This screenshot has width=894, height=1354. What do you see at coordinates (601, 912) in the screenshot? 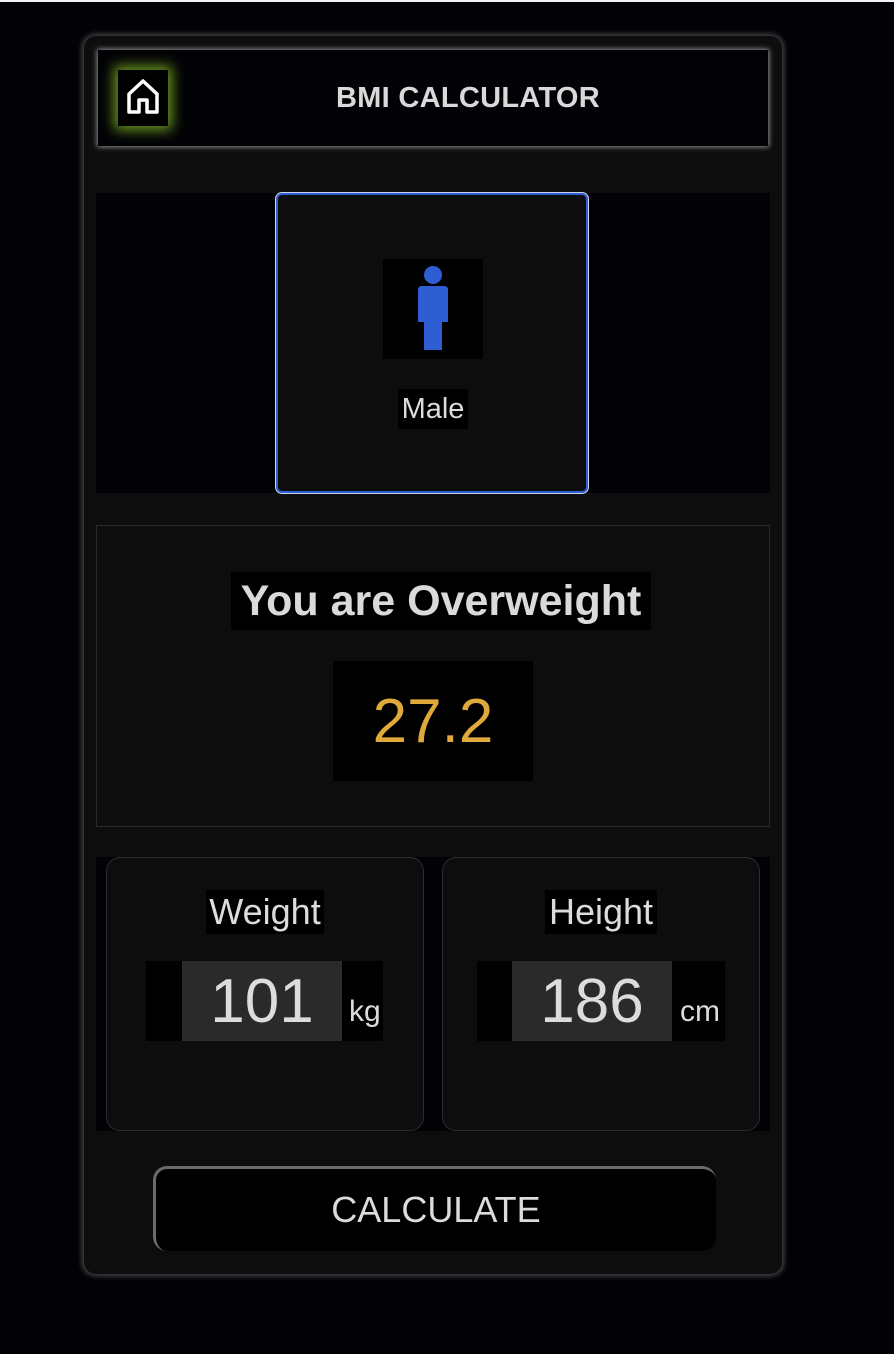
I see `height-label: Height` at bounding box center [601, 912].